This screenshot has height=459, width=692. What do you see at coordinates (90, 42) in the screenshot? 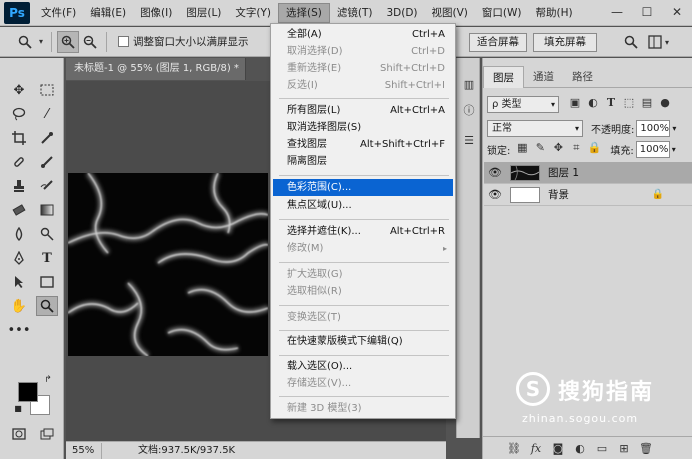
I see `zoom-out-icon` at bounding box center [90, 42].